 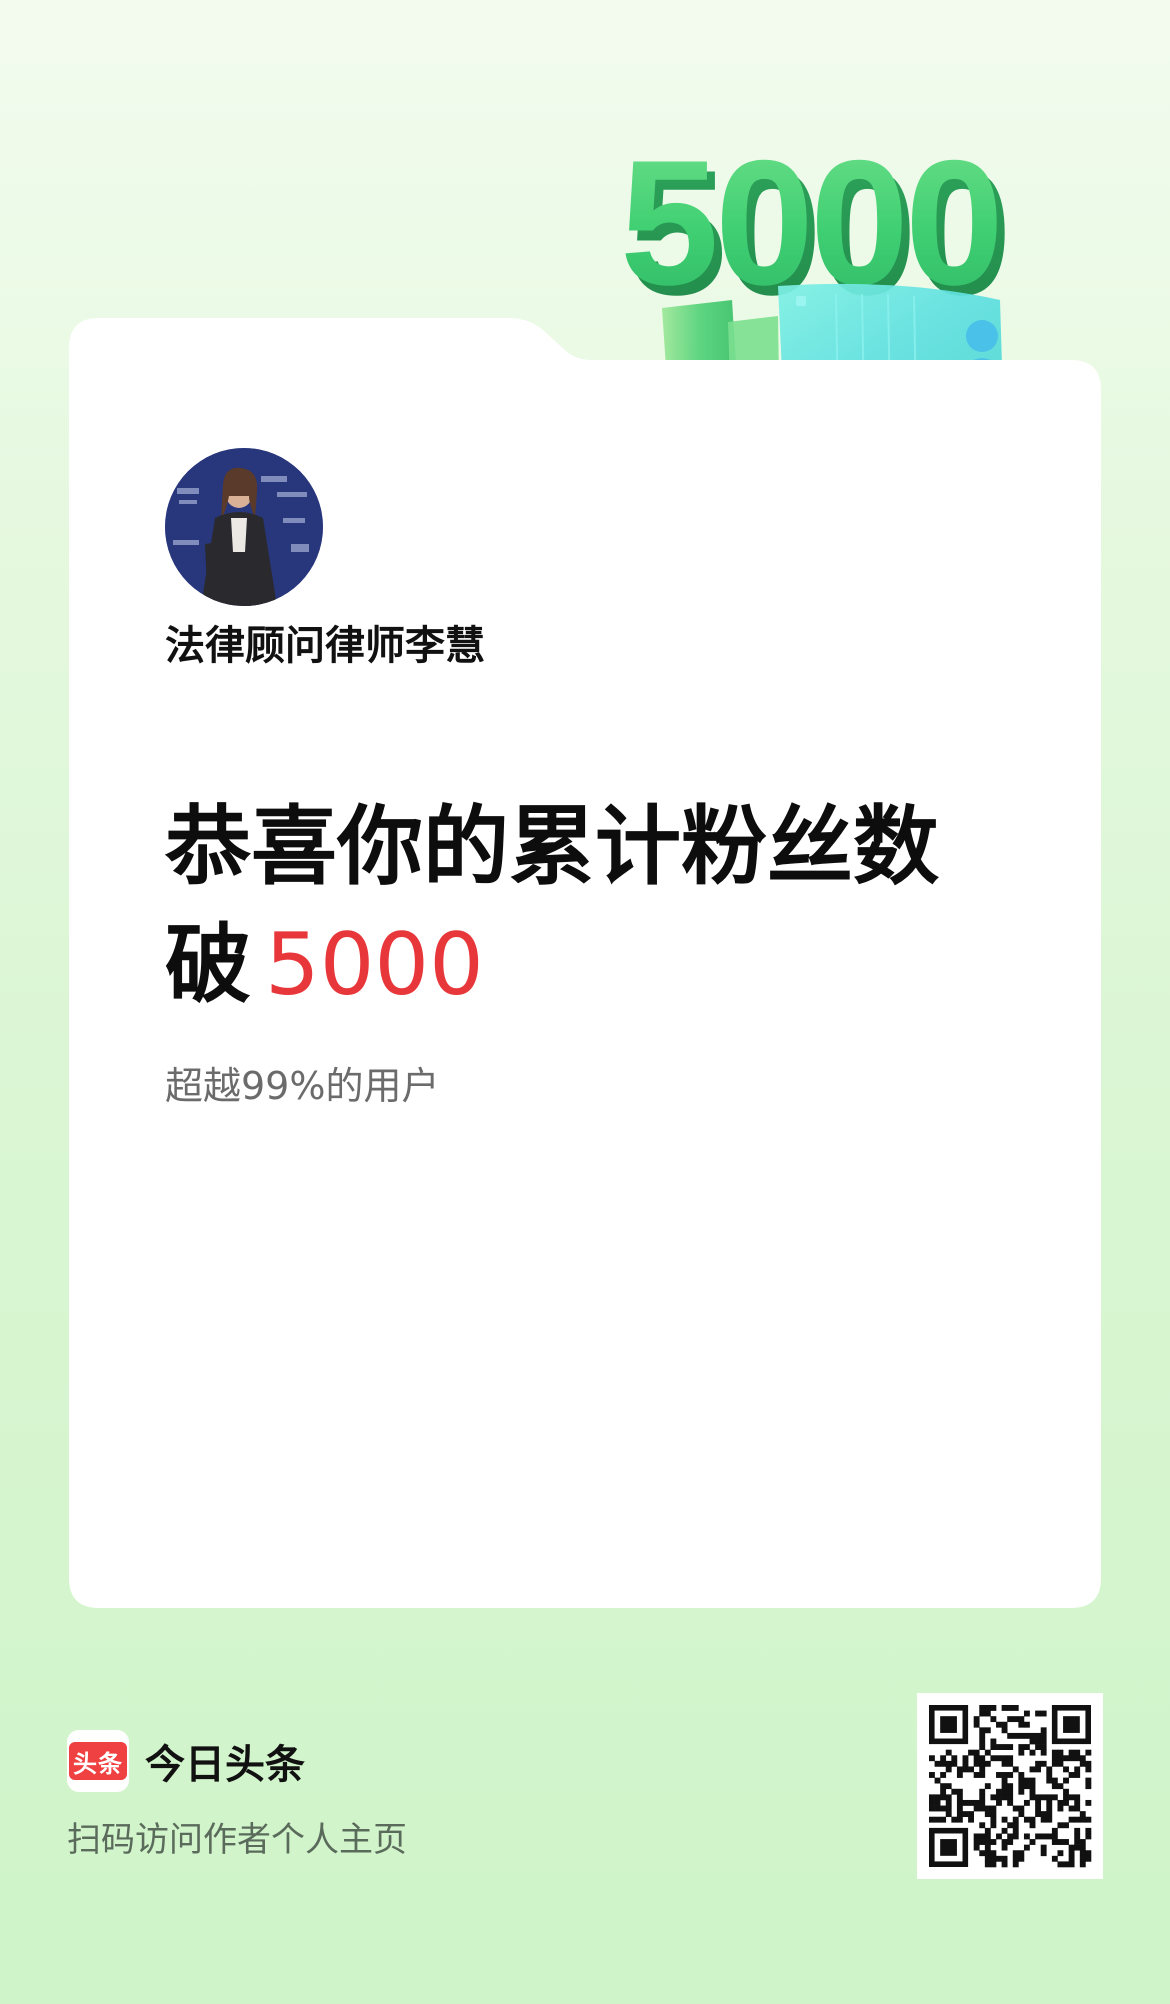 I want to click on toutiao-logo-text: 头条, so click(x=98, y=1761).